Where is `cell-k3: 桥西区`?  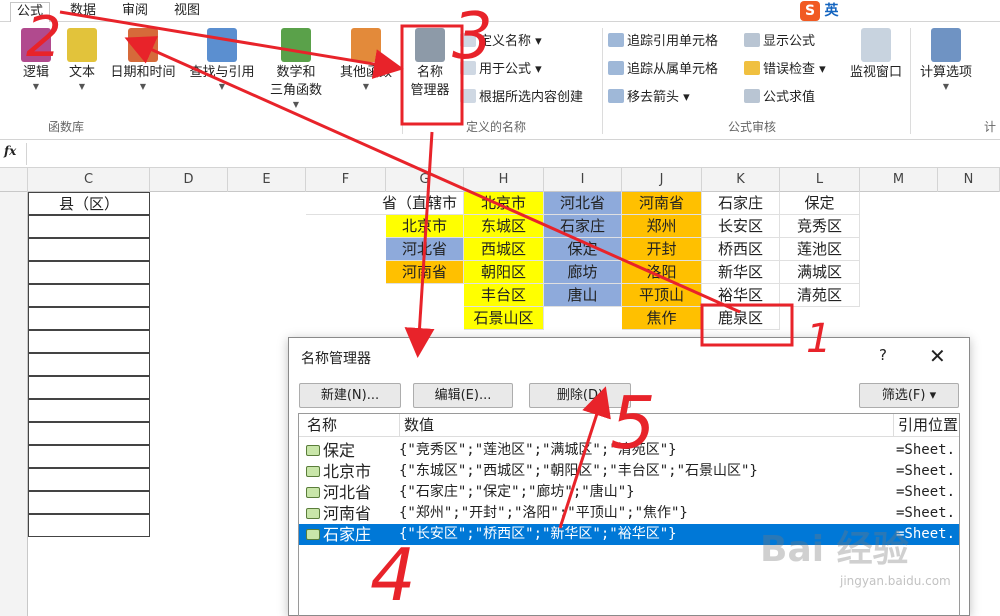 cell-k3: 桥西区 is located at coordinates (741, 249).